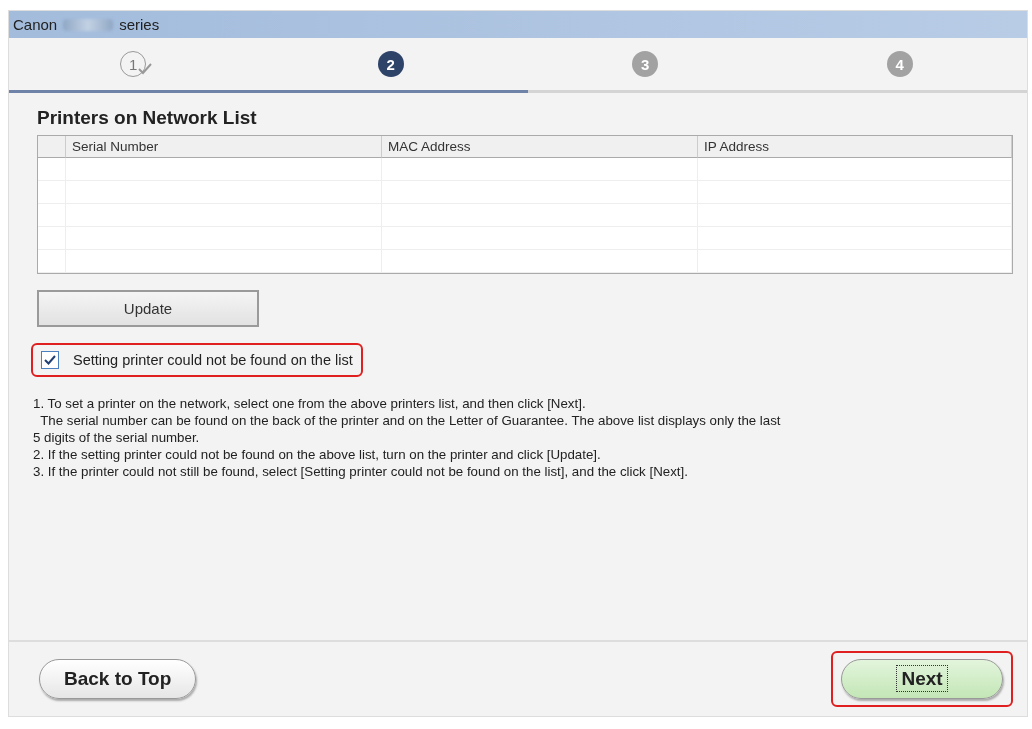  What do you see at coordinates (390, 64) in the screenshot?
I see `step-number: 2` at bounding box center [390, 64].